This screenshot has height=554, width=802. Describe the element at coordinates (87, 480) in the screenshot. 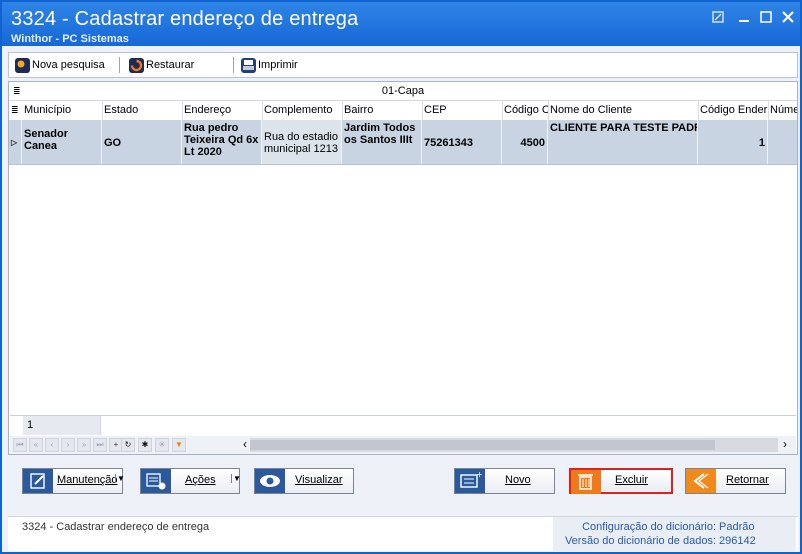

I see `manutencao-label: Manutenção` at that location.